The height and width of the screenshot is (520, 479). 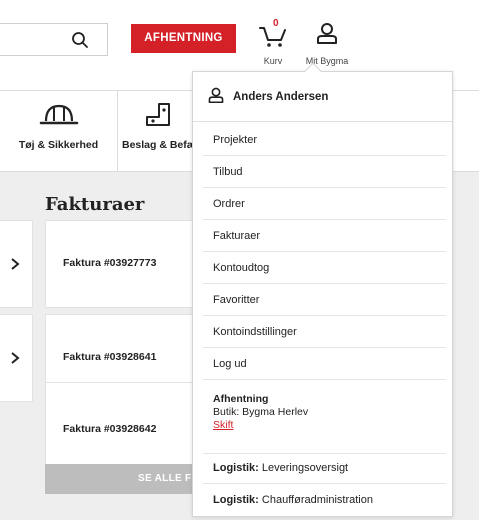 What do you see at coordinates (305, 468) in the screenshot?
I see `logistics-label: Leveringsoversigt` at bounding box center [305, 468].